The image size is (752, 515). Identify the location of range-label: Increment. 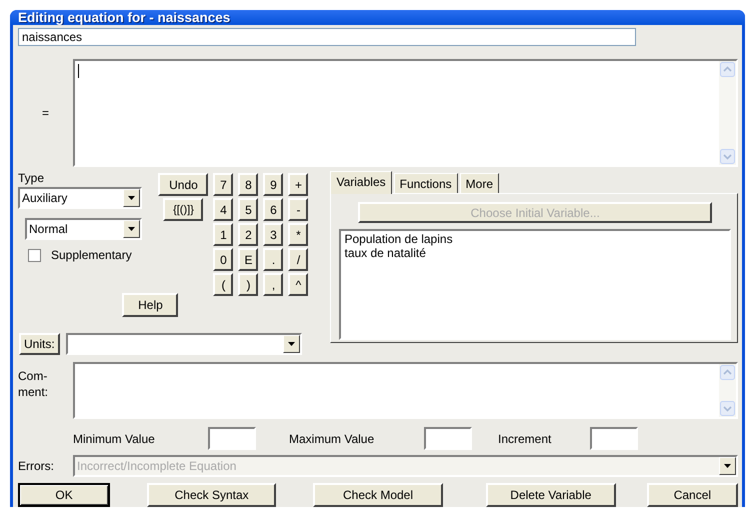
(525, 439).